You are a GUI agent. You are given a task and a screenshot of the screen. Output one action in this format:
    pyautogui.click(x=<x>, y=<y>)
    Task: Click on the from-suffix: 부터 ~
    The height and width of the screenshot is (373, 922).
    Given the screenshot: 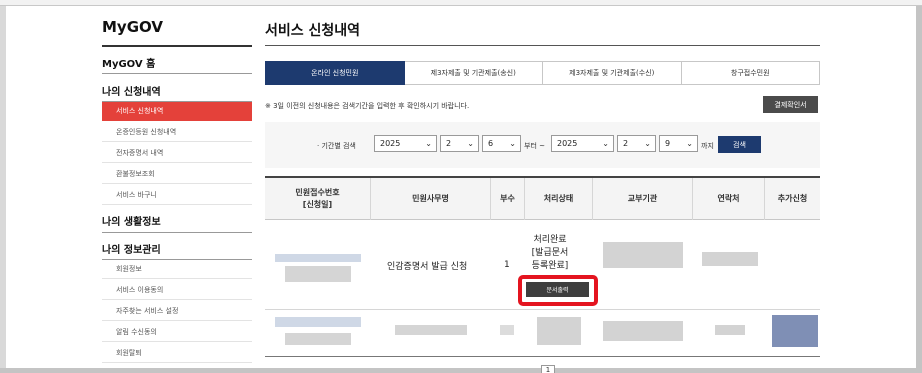 What is the action you would take?
    pyautogui.click(x=534, y=146)
    